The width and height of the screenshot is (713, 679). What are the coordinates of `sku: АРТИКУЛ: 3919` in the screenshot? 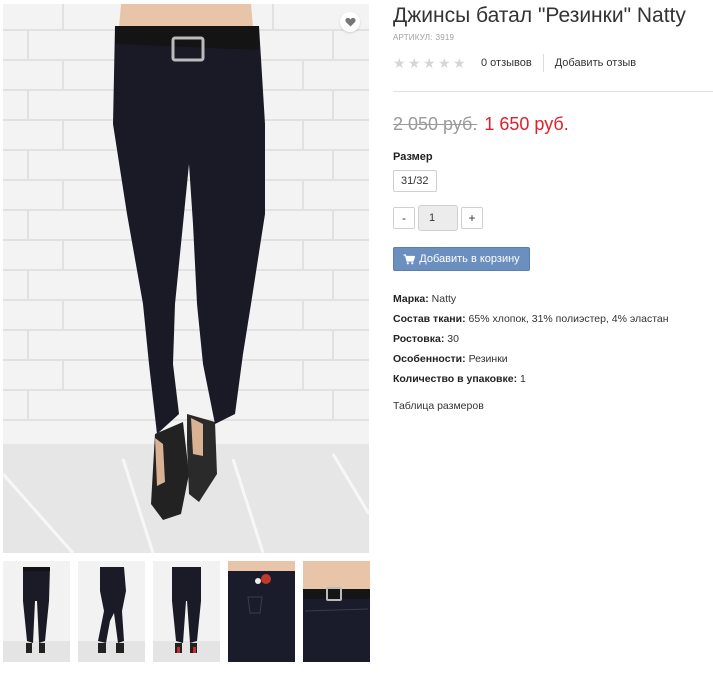 It's located at (423, 37).